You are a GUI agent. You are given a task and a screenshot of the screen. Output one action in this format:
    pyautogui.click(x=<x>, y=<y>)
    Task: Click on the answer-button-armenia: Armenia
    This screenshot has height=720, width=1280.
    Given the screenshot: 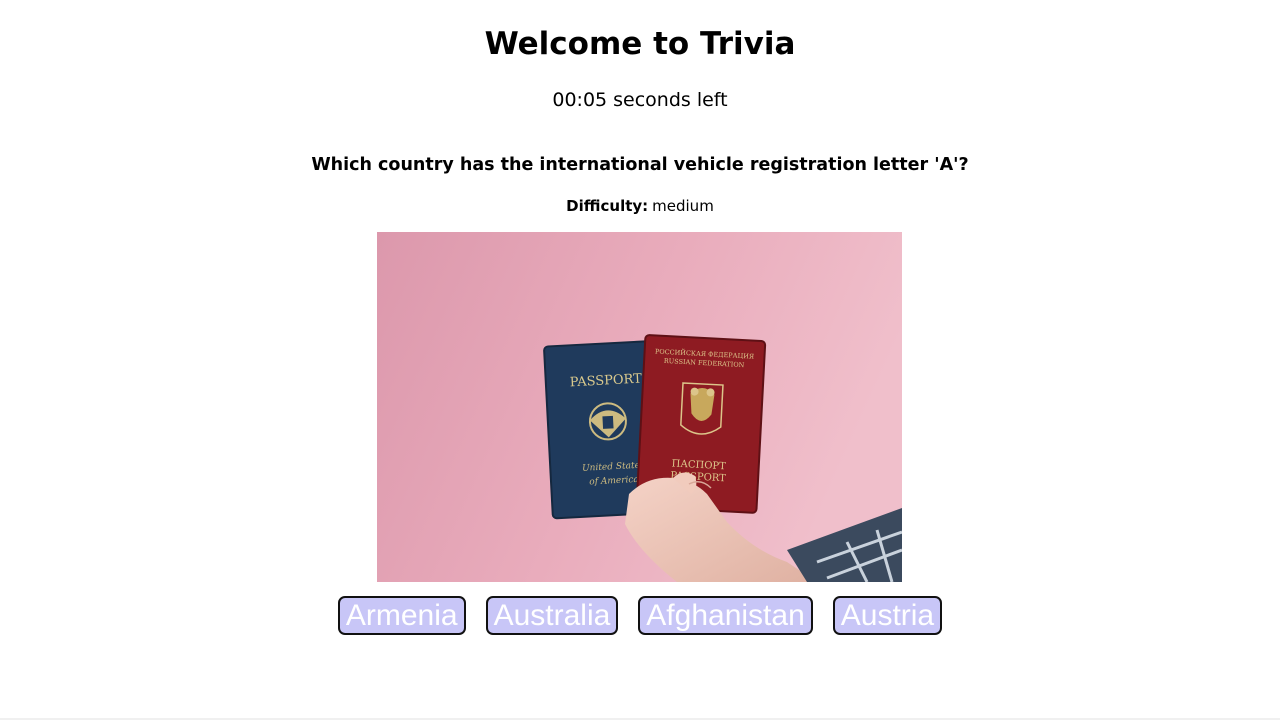 What is the action you would take?
    pyautogui.click(x=401, y=615)
    